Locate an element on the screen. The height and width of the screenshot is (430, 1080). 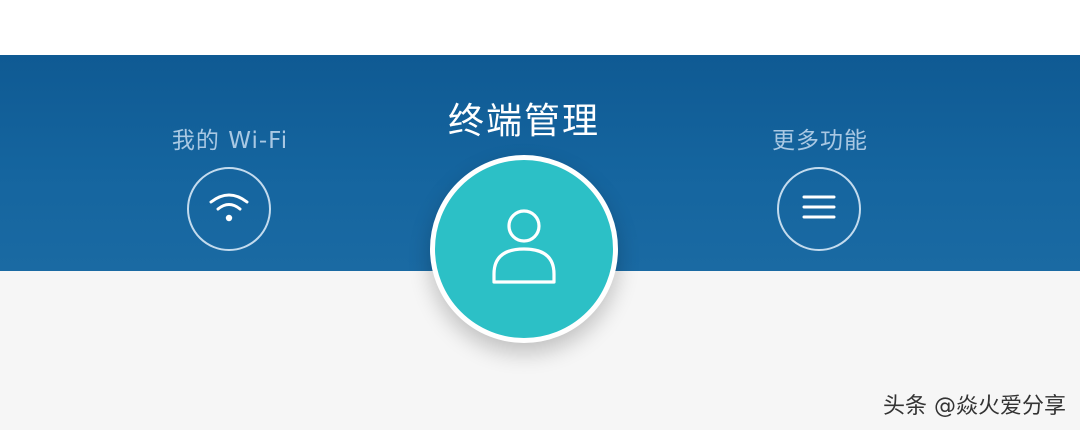
user-icon is located at coordinates (524, 249).